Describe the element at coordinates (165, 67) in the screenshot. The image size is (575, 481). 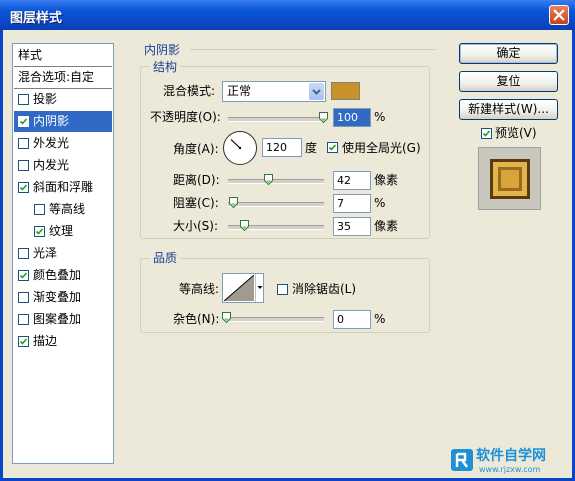
I see `structure-title: 结构` at that location.